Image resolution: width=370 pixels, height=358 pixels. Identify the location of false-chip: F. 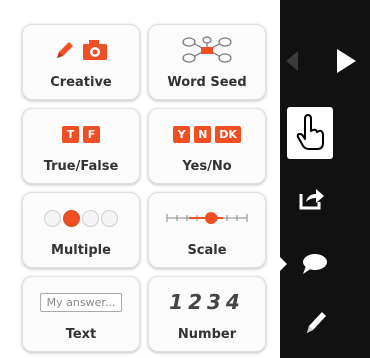
(91, 134).